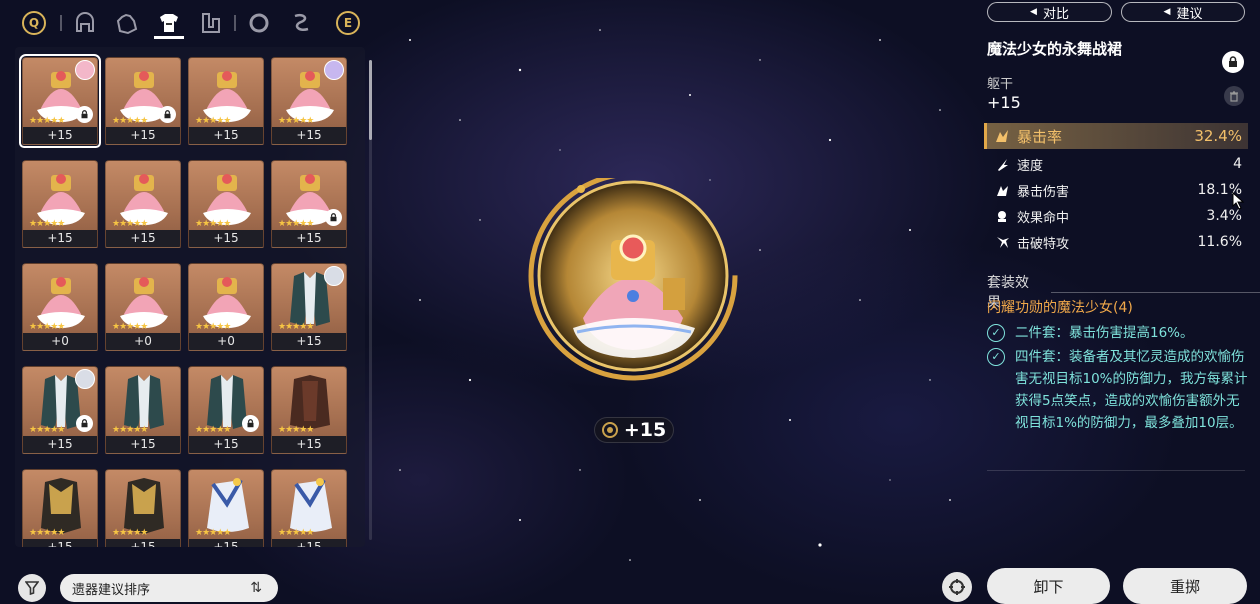 The image size is (1260, 604). I want to click on crit-rate-icon, so click(1002, 136).